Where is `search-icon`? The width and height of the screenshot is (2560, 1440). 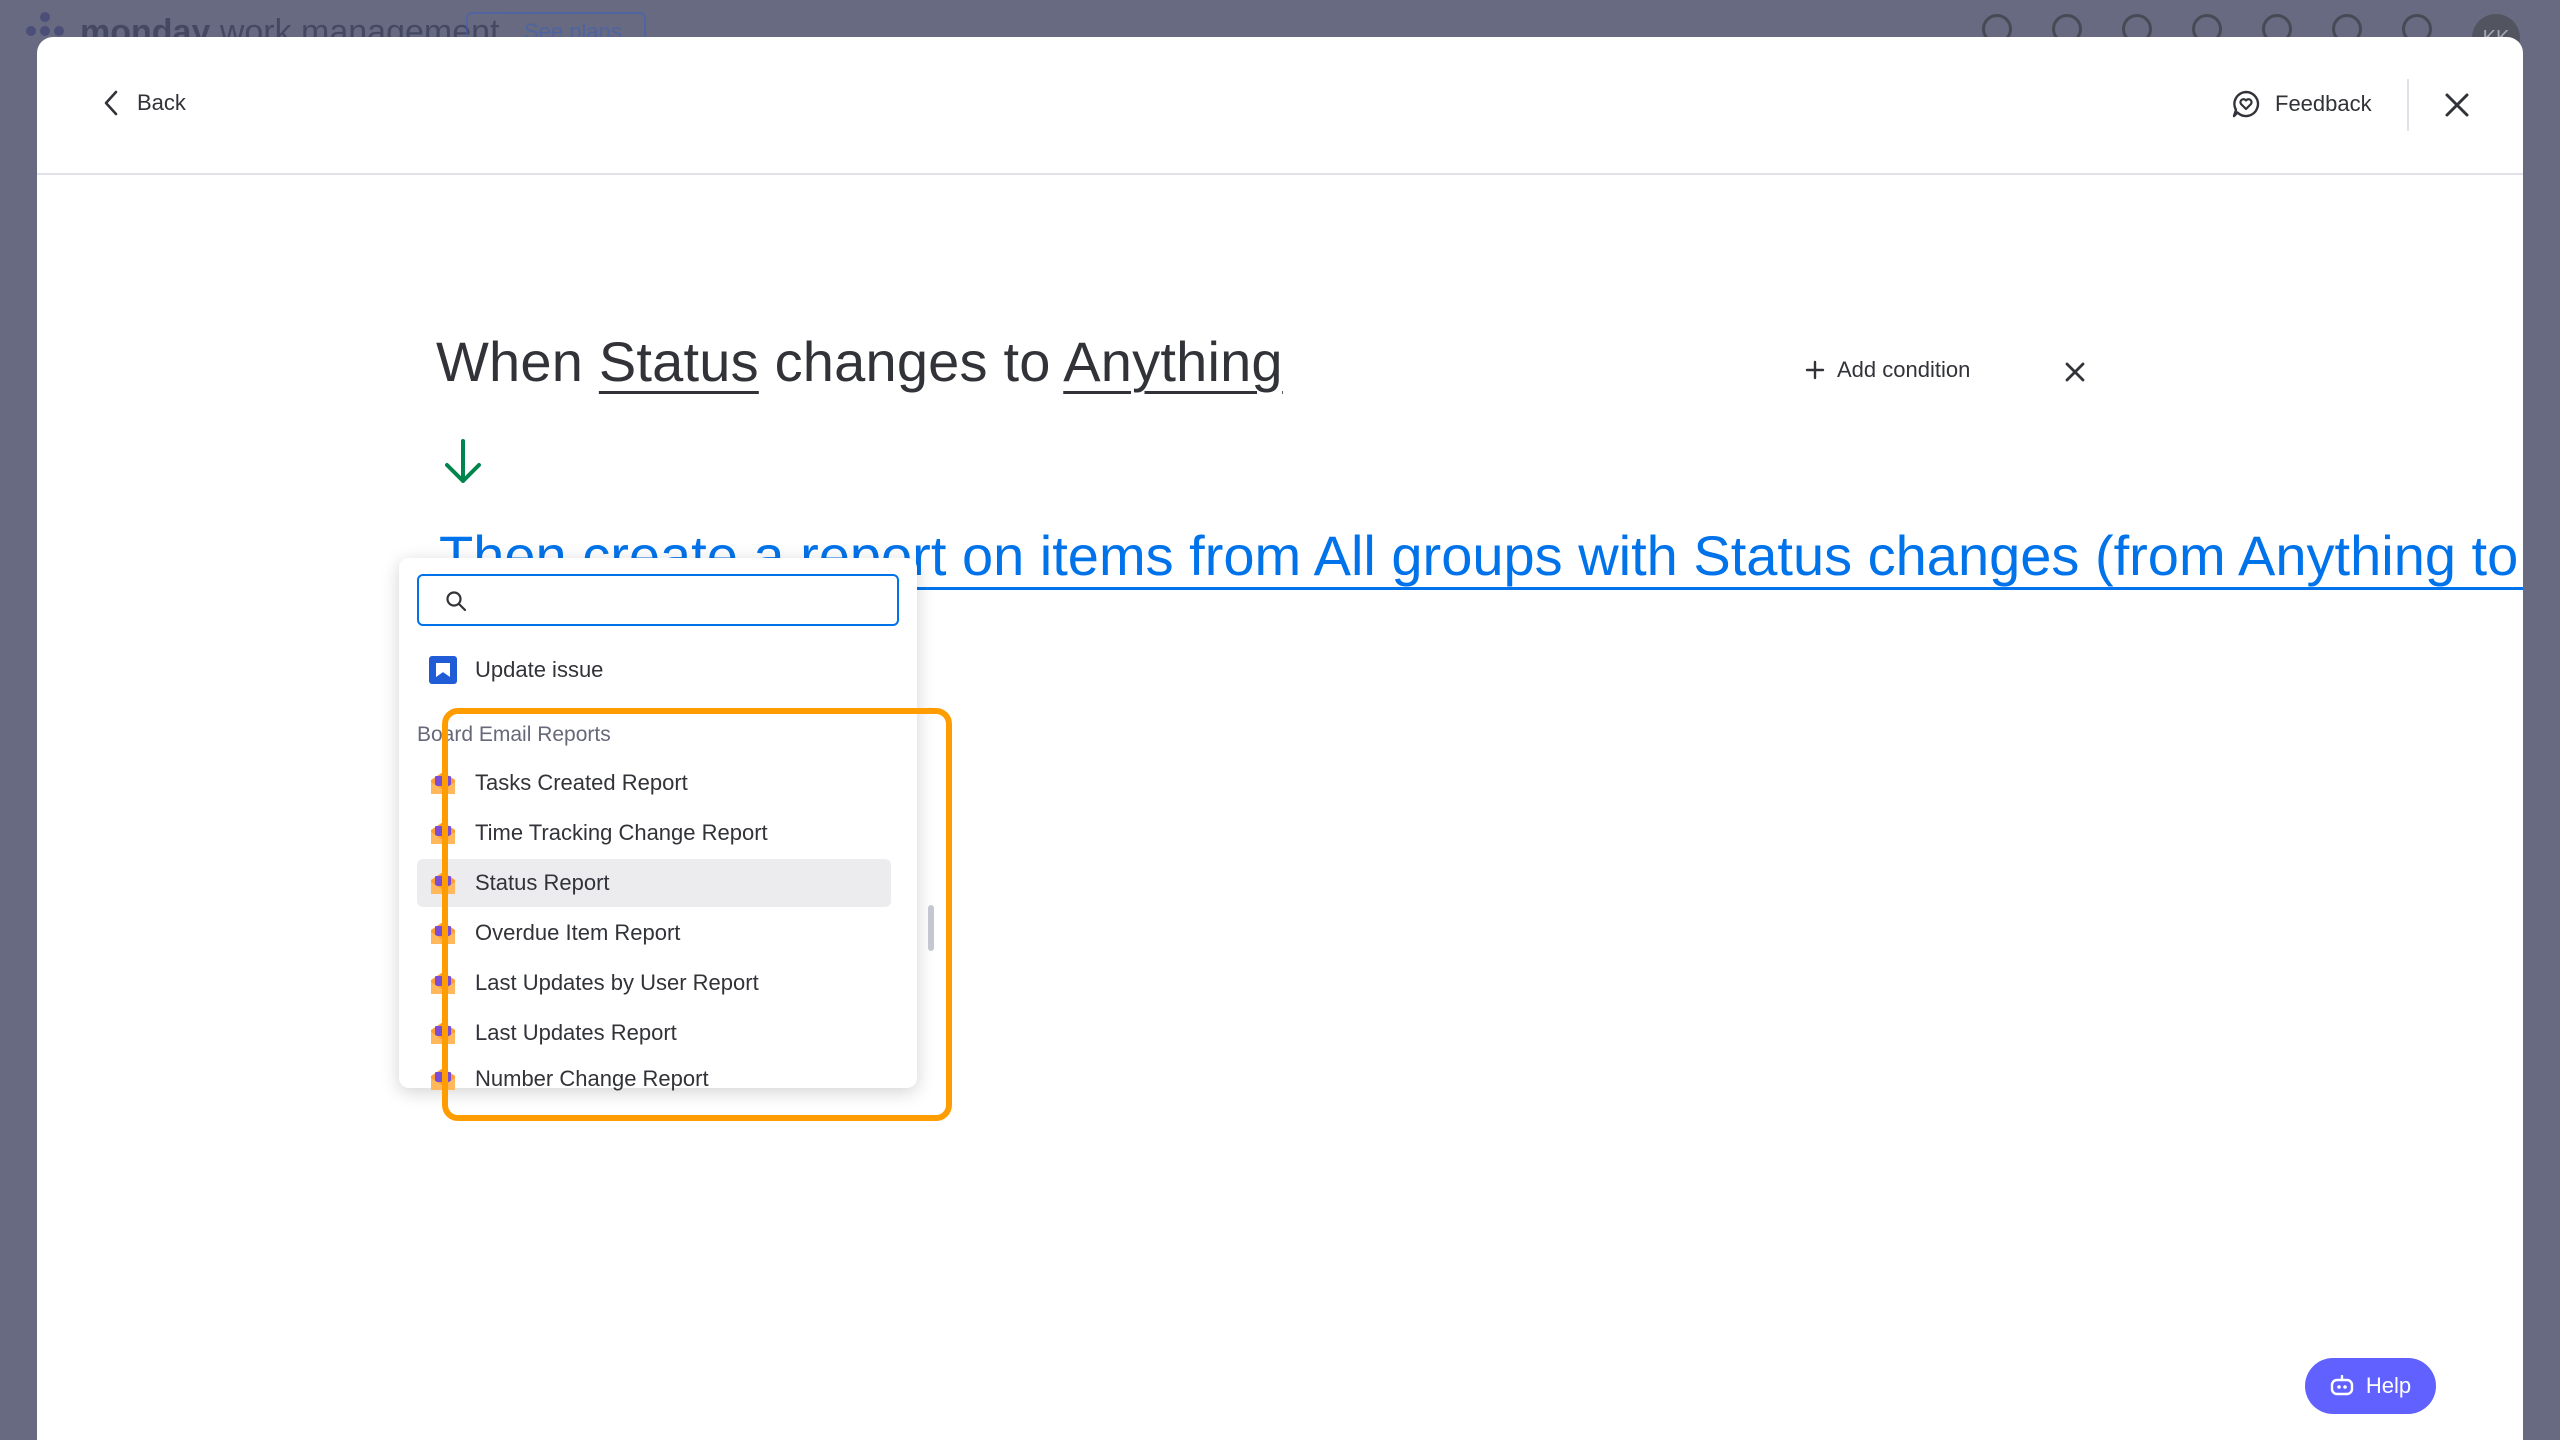
search-icon is located at coordinates (456, 601).